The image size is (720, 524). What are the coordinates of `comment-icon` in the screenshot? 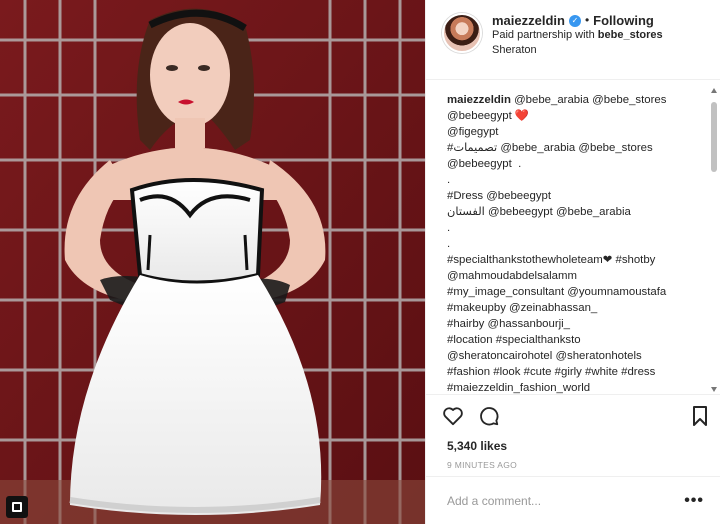 It's located at (489, 416).